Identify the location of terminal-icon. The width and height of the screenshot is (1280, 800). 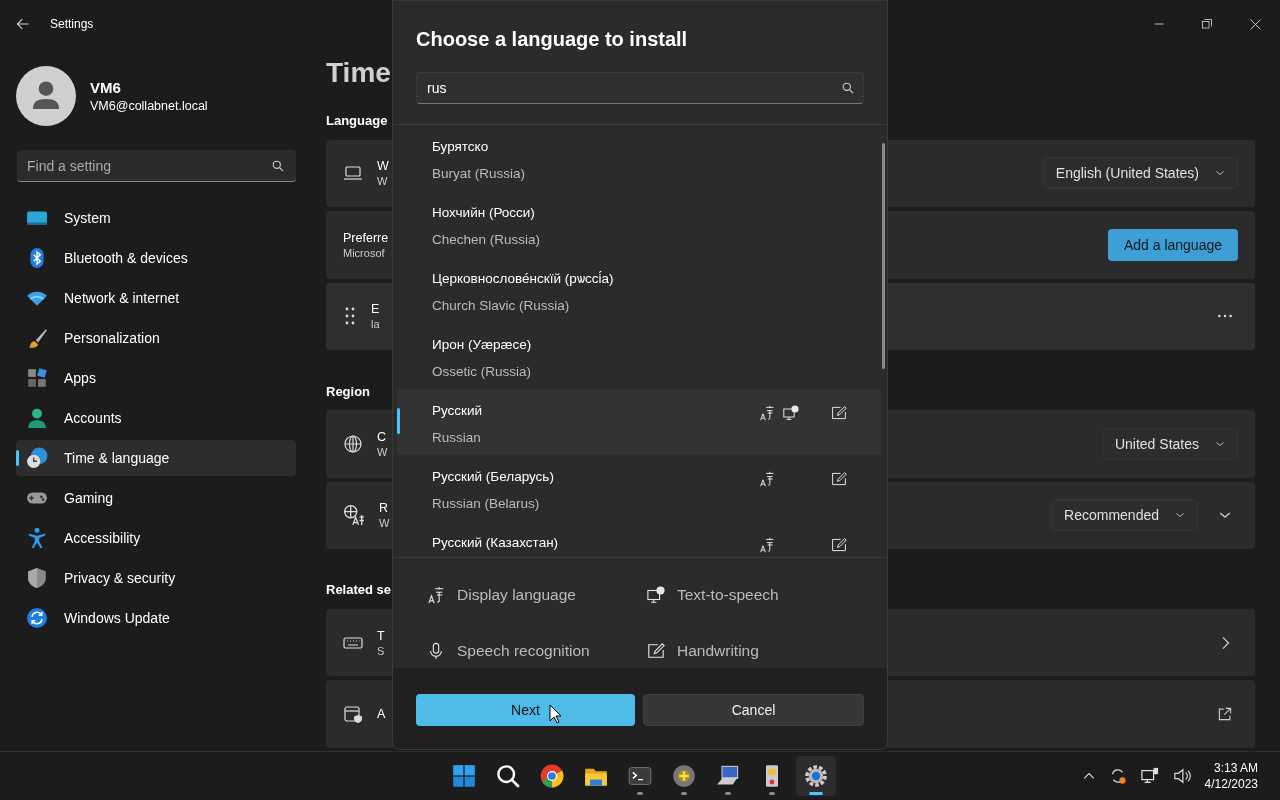
(640, 776).